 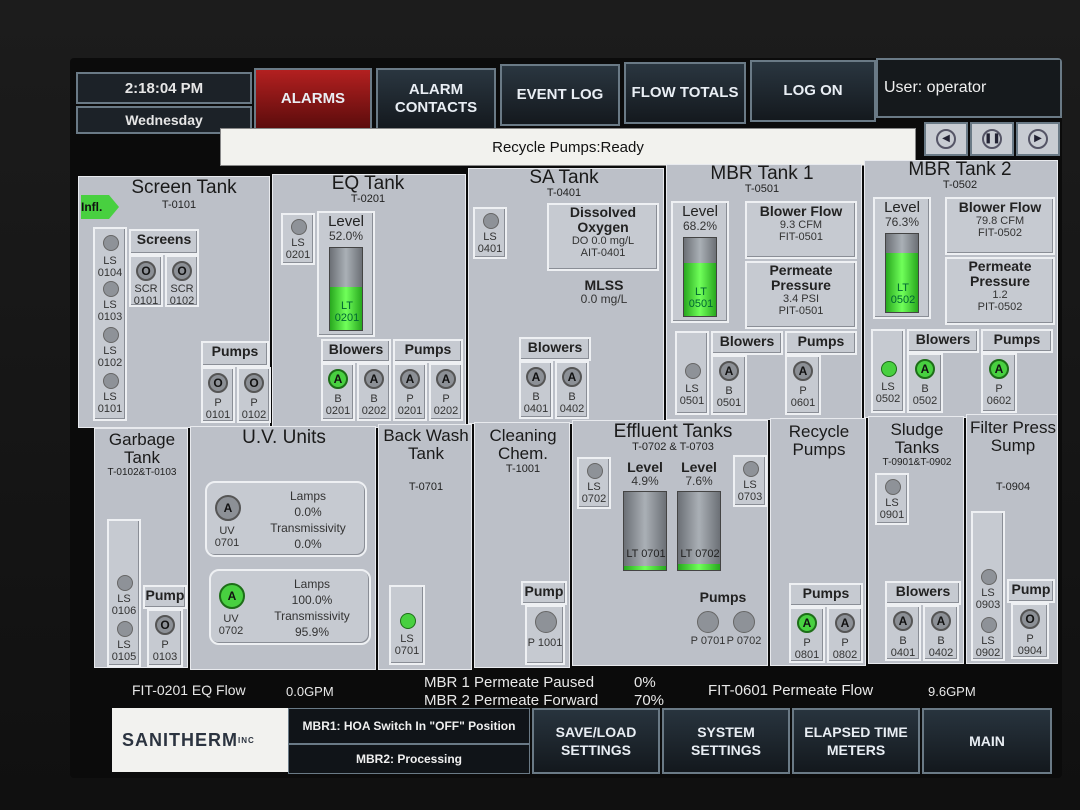 What do you see at coordinates (762, 173) in the screenshot?
I see `mbr1-title: MBR Tank 1` at bounding box center [762, 173].